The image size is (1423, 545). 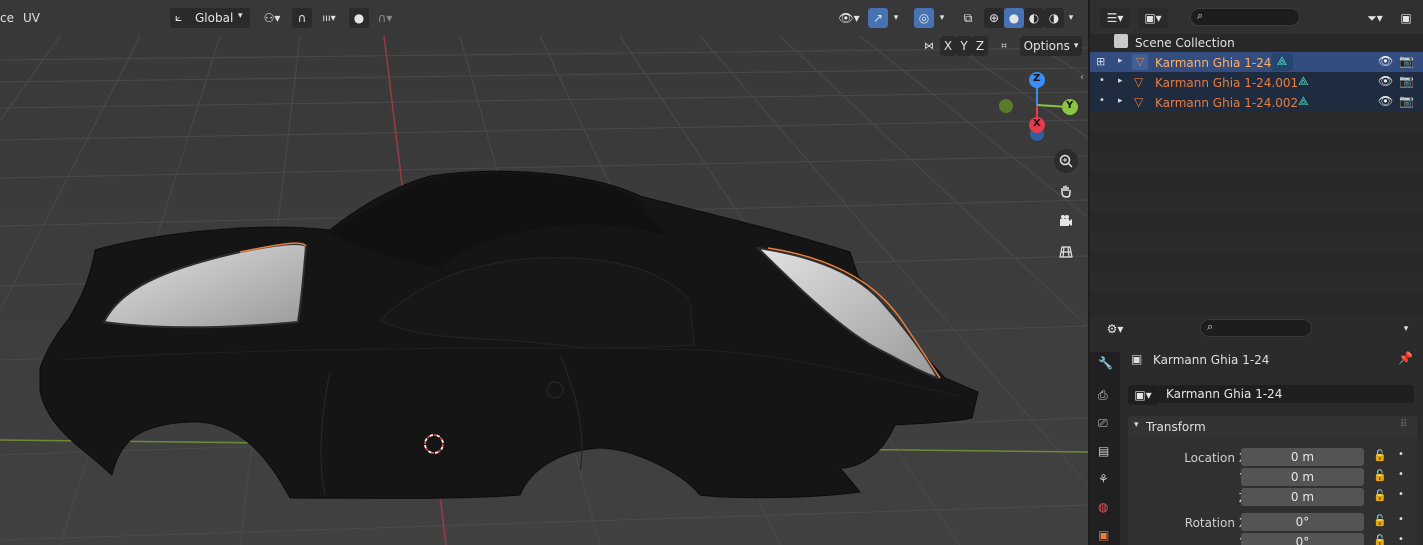 What do you see at coordinates (1405, 358) in the screenshot?
I see `pin-icon: 📌` at bounding box center [1405, 358].